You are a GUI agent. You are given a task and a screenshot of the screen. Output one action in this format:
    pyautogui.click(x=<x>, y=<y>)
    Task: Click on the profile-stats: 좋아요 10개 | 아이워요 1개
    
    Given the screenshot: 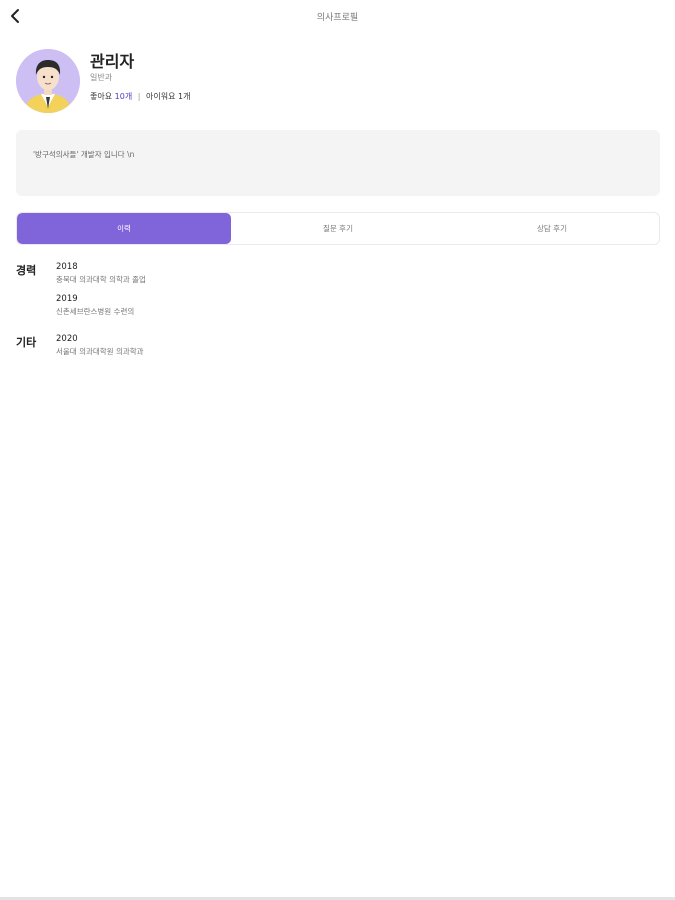 What is the action you would take?
    pyautogui.click(x=140, y=96)
    